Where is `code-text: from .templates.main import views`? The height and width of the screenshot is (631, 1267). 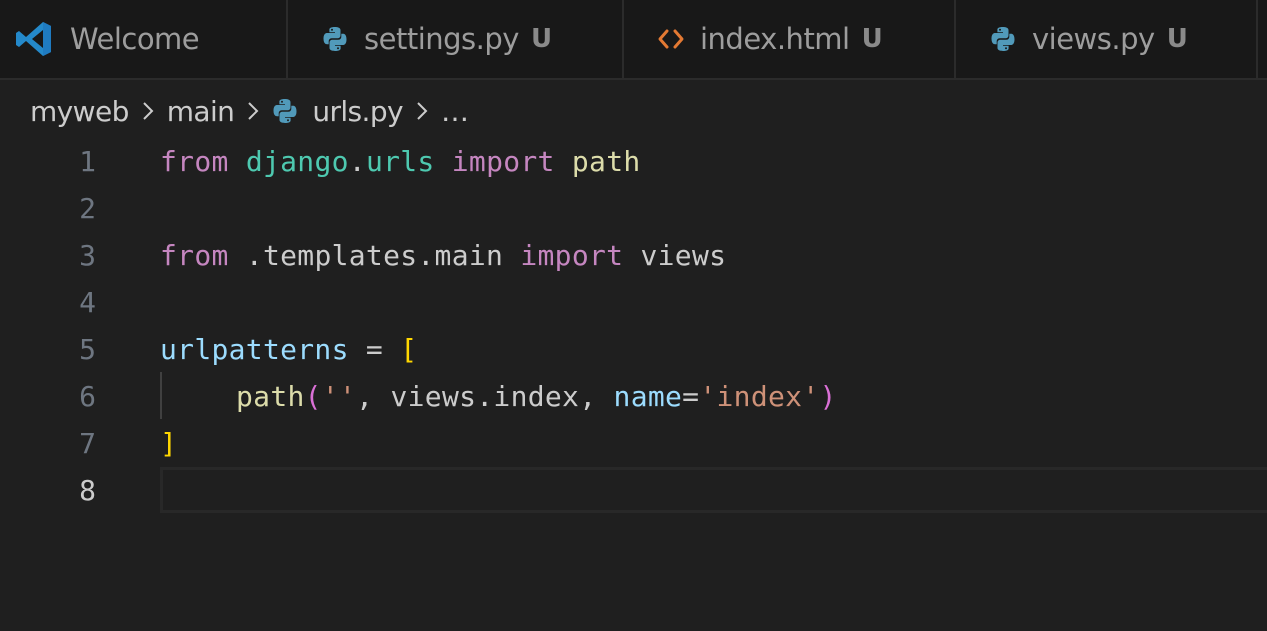 code-text: from .templates.main import views is located at coordinates (443, 255).